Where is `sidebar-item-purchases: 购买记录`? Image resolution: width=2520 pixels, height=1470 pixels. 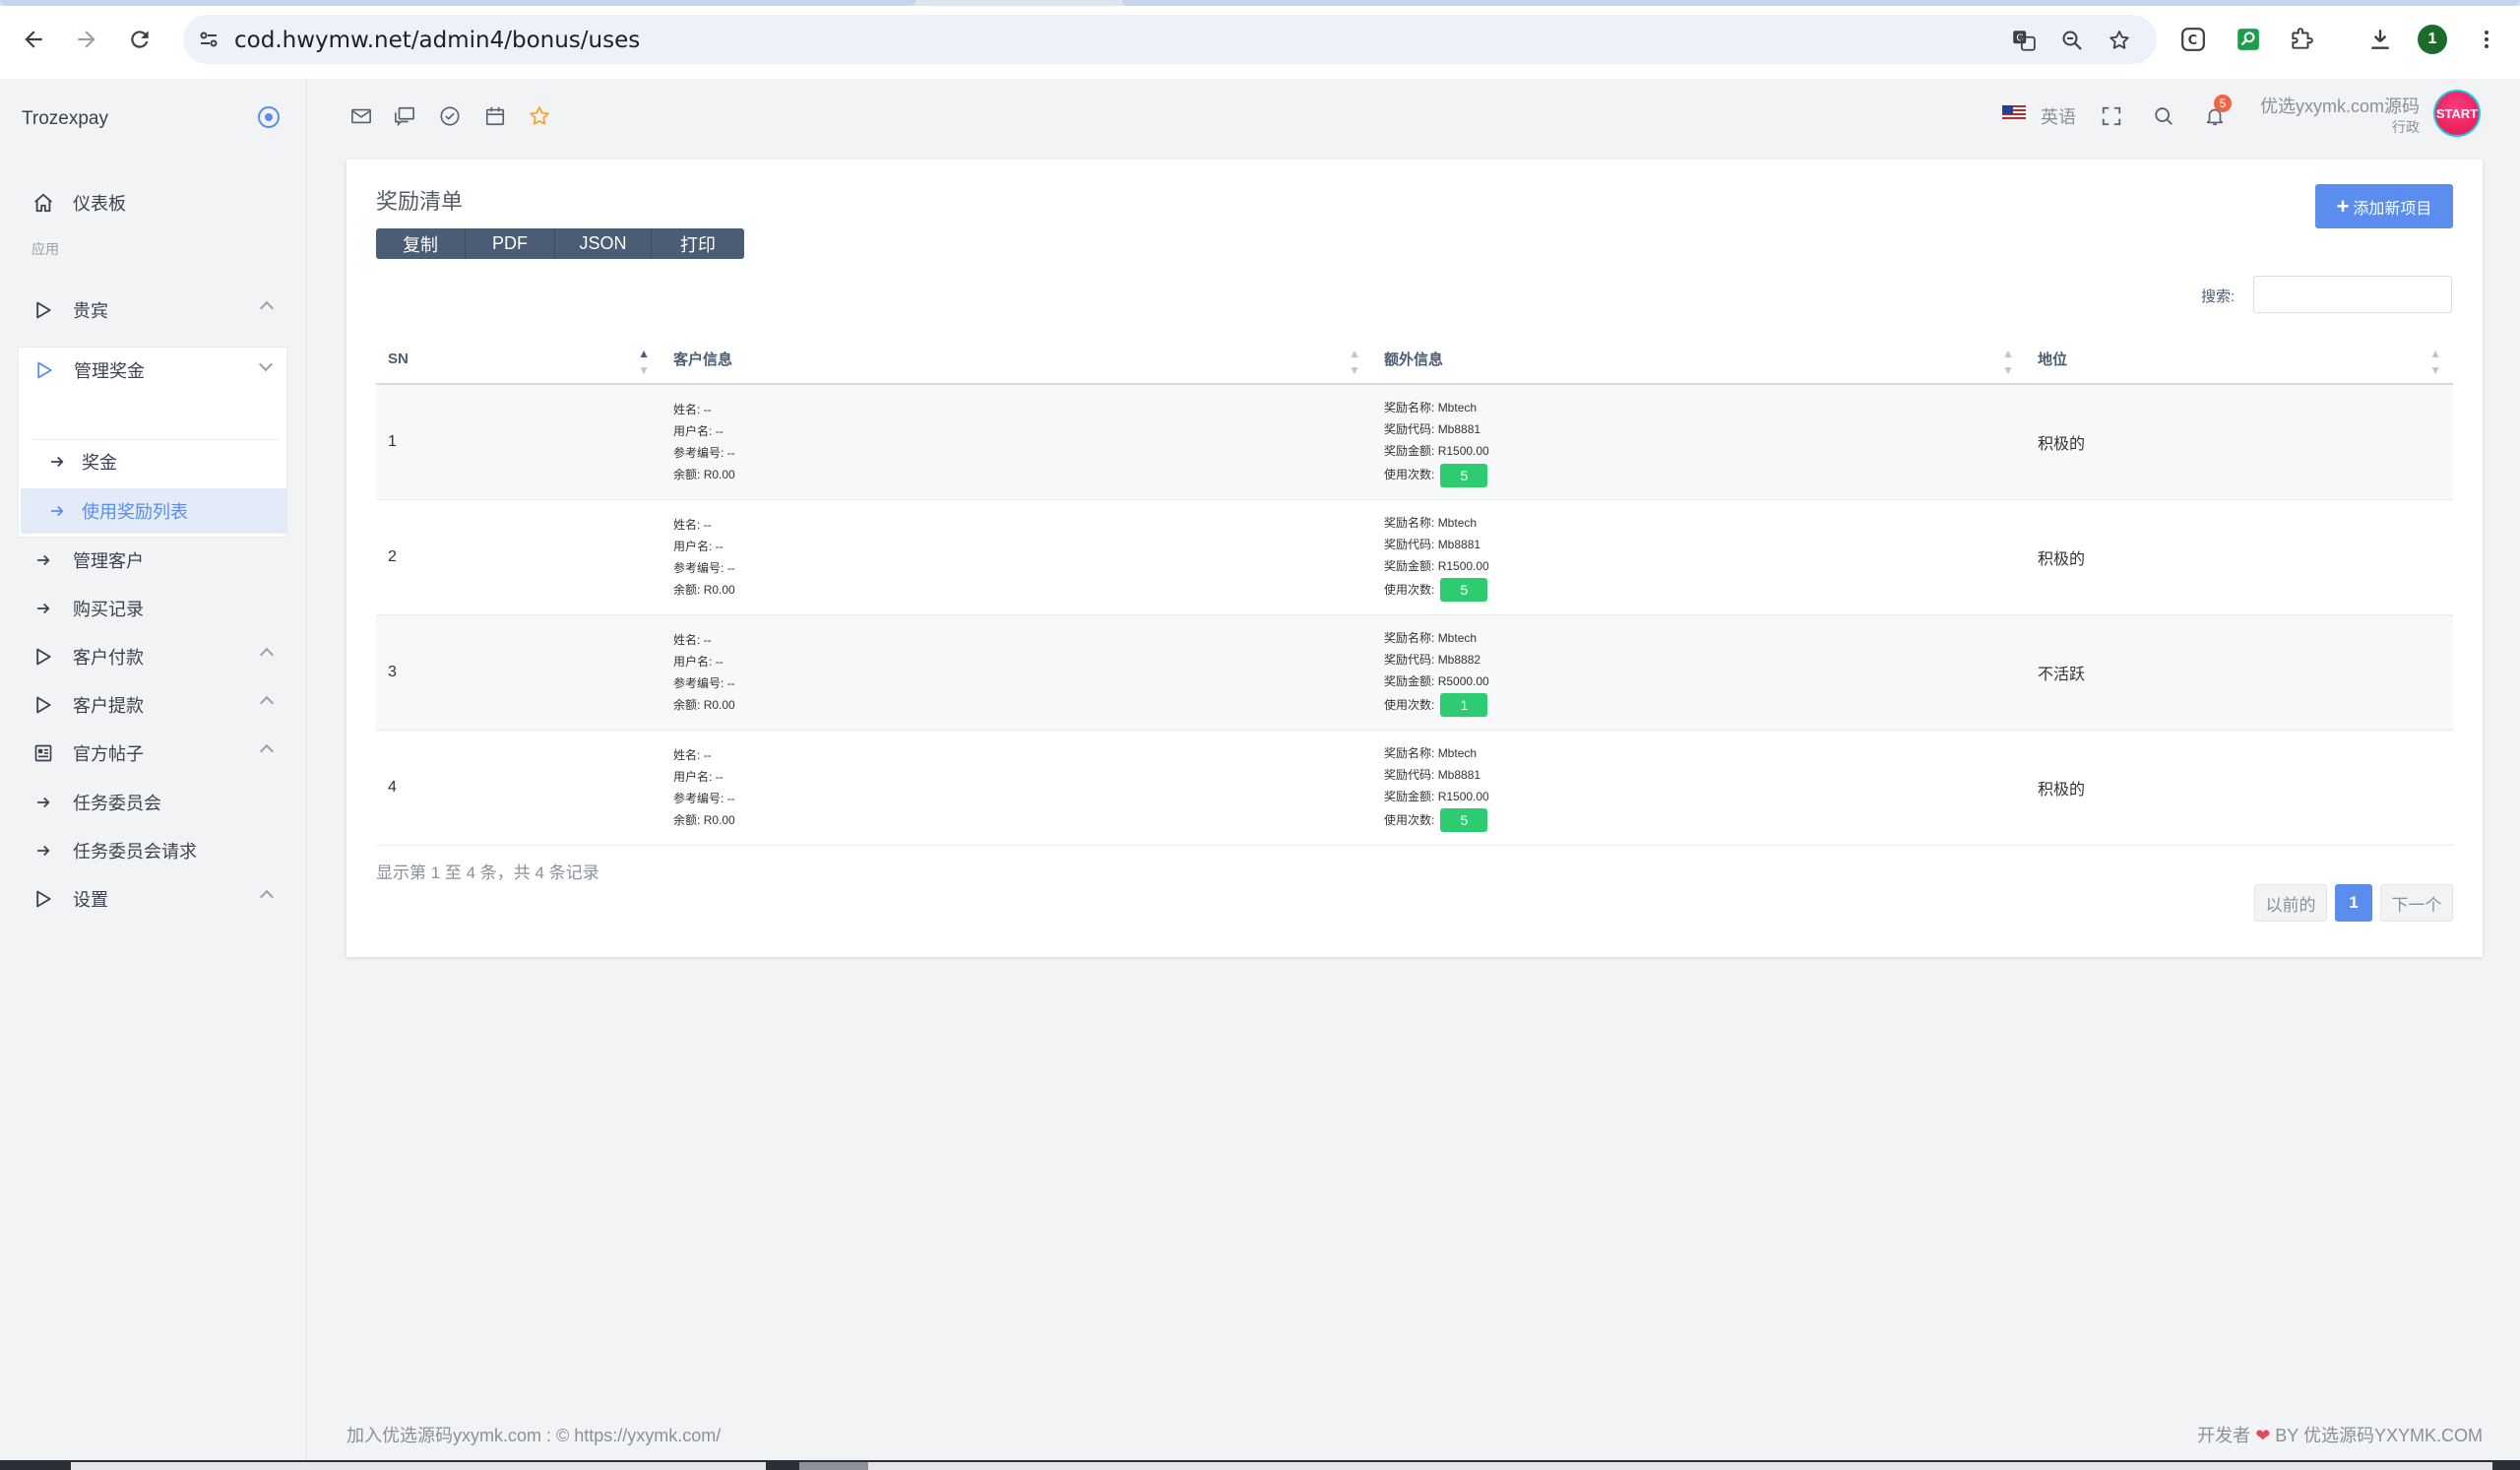 sidebar-item-purchases: 购买记录 is located at coordinates (152, 608).